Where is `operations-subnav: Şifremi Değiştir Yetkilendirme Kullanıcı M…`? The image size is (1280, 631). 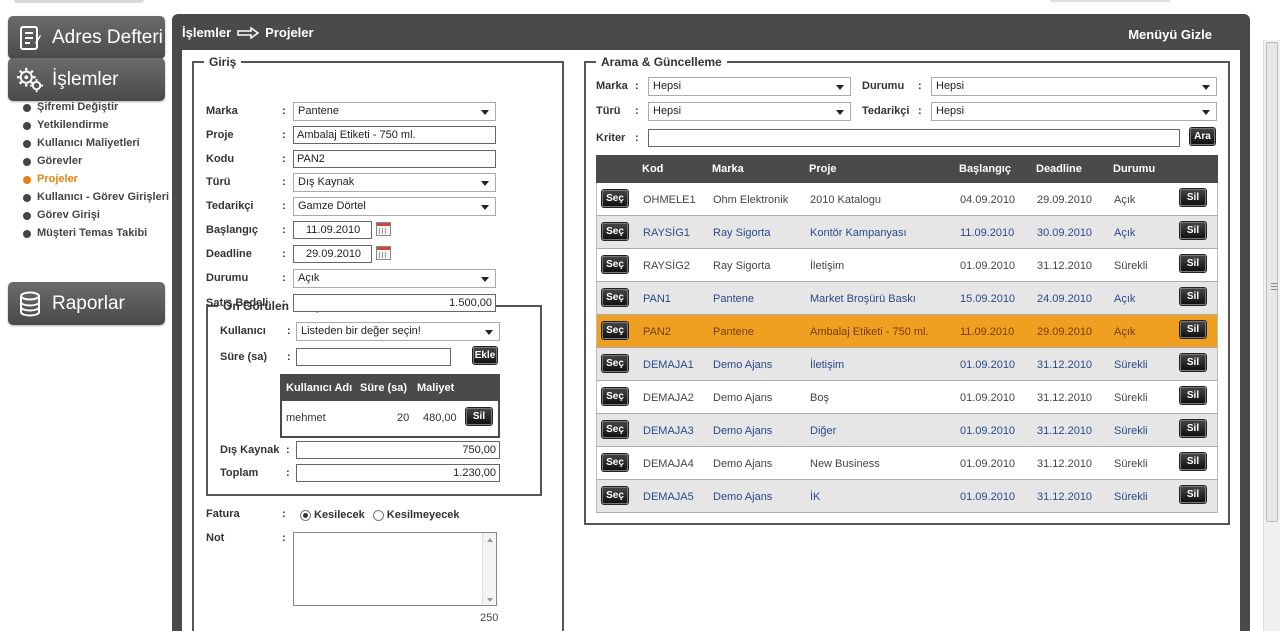
operations-subnav: Şifremi Değiştir Yetkilendirme Kullanıcı M… is located at coordinates (95, 173).